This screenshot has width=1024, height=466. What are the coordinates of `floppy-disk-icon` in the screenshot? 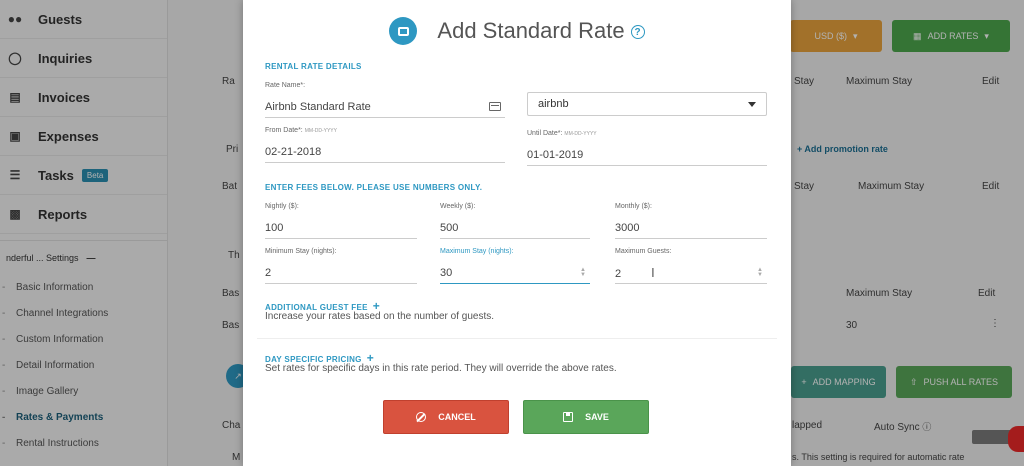 It's located at (568, 417).